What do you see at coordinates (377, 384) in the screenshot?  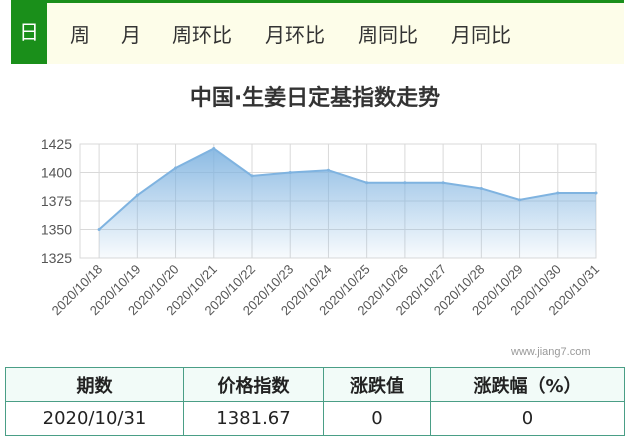 I see `col-change-value: 涨跌值` at bounding box center [377, 384].